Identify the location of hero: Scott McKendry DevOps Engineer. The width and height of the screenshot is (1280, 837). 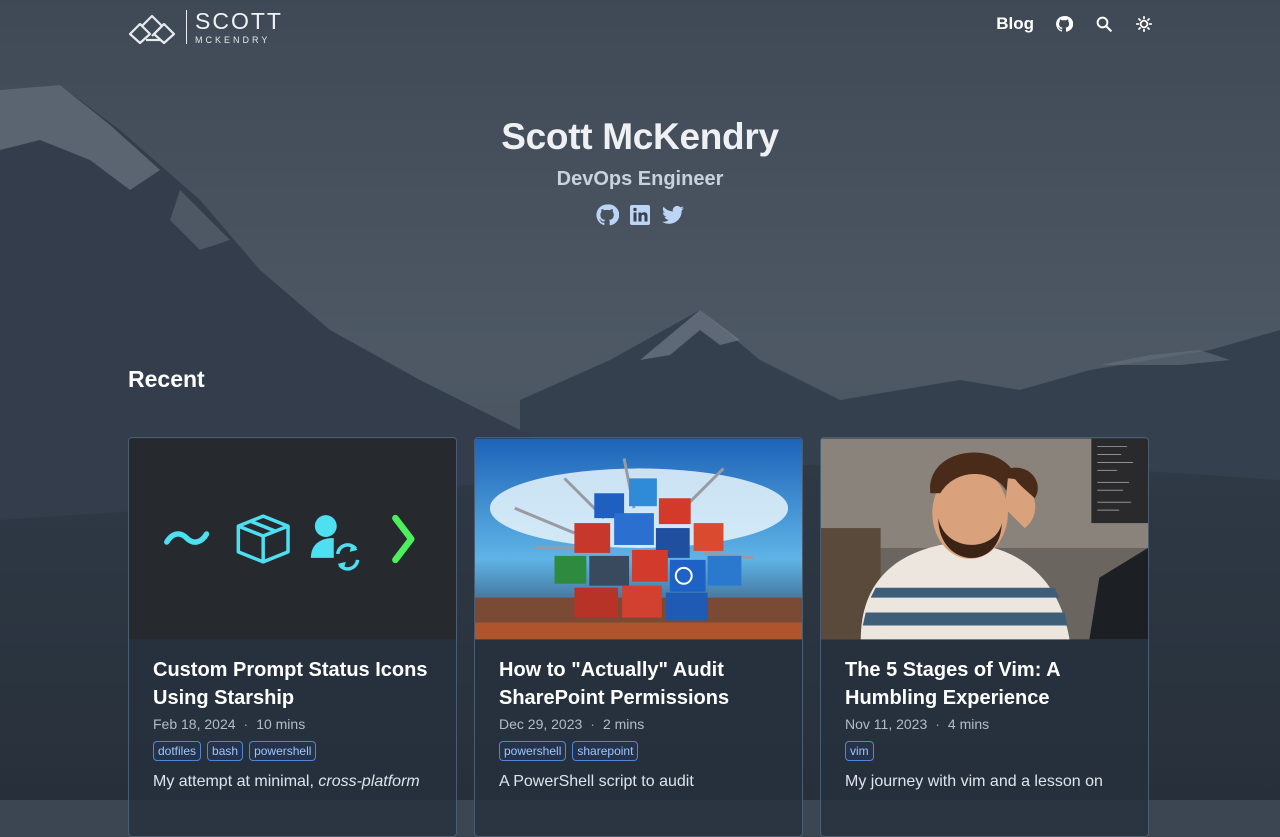
(640, 171).